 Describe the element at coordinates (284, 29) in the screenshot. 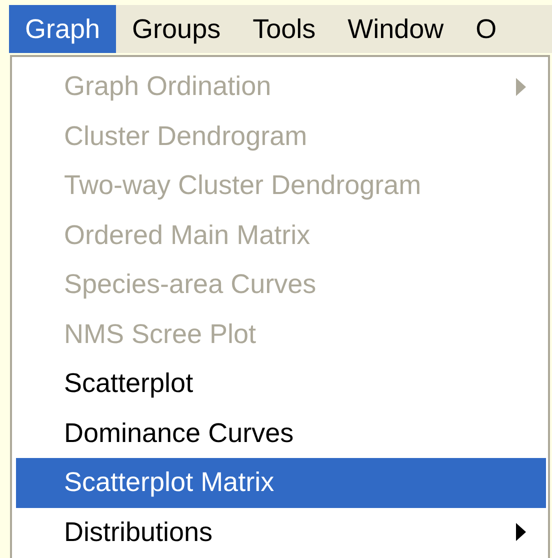

I see `menu-bar-item: Tools` at that location.